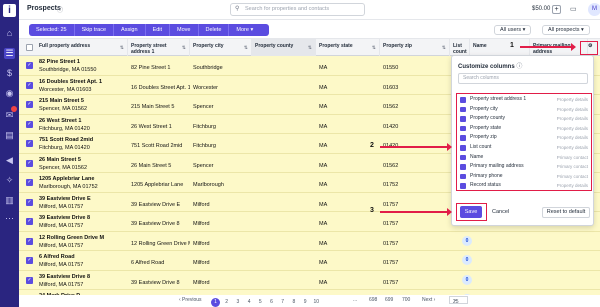 The height and width of the screenshot is (307, 600). Describe the element at coordinates (415, 47) in the screenshot. I see `col-zip: Property zip ⇅` at that location.